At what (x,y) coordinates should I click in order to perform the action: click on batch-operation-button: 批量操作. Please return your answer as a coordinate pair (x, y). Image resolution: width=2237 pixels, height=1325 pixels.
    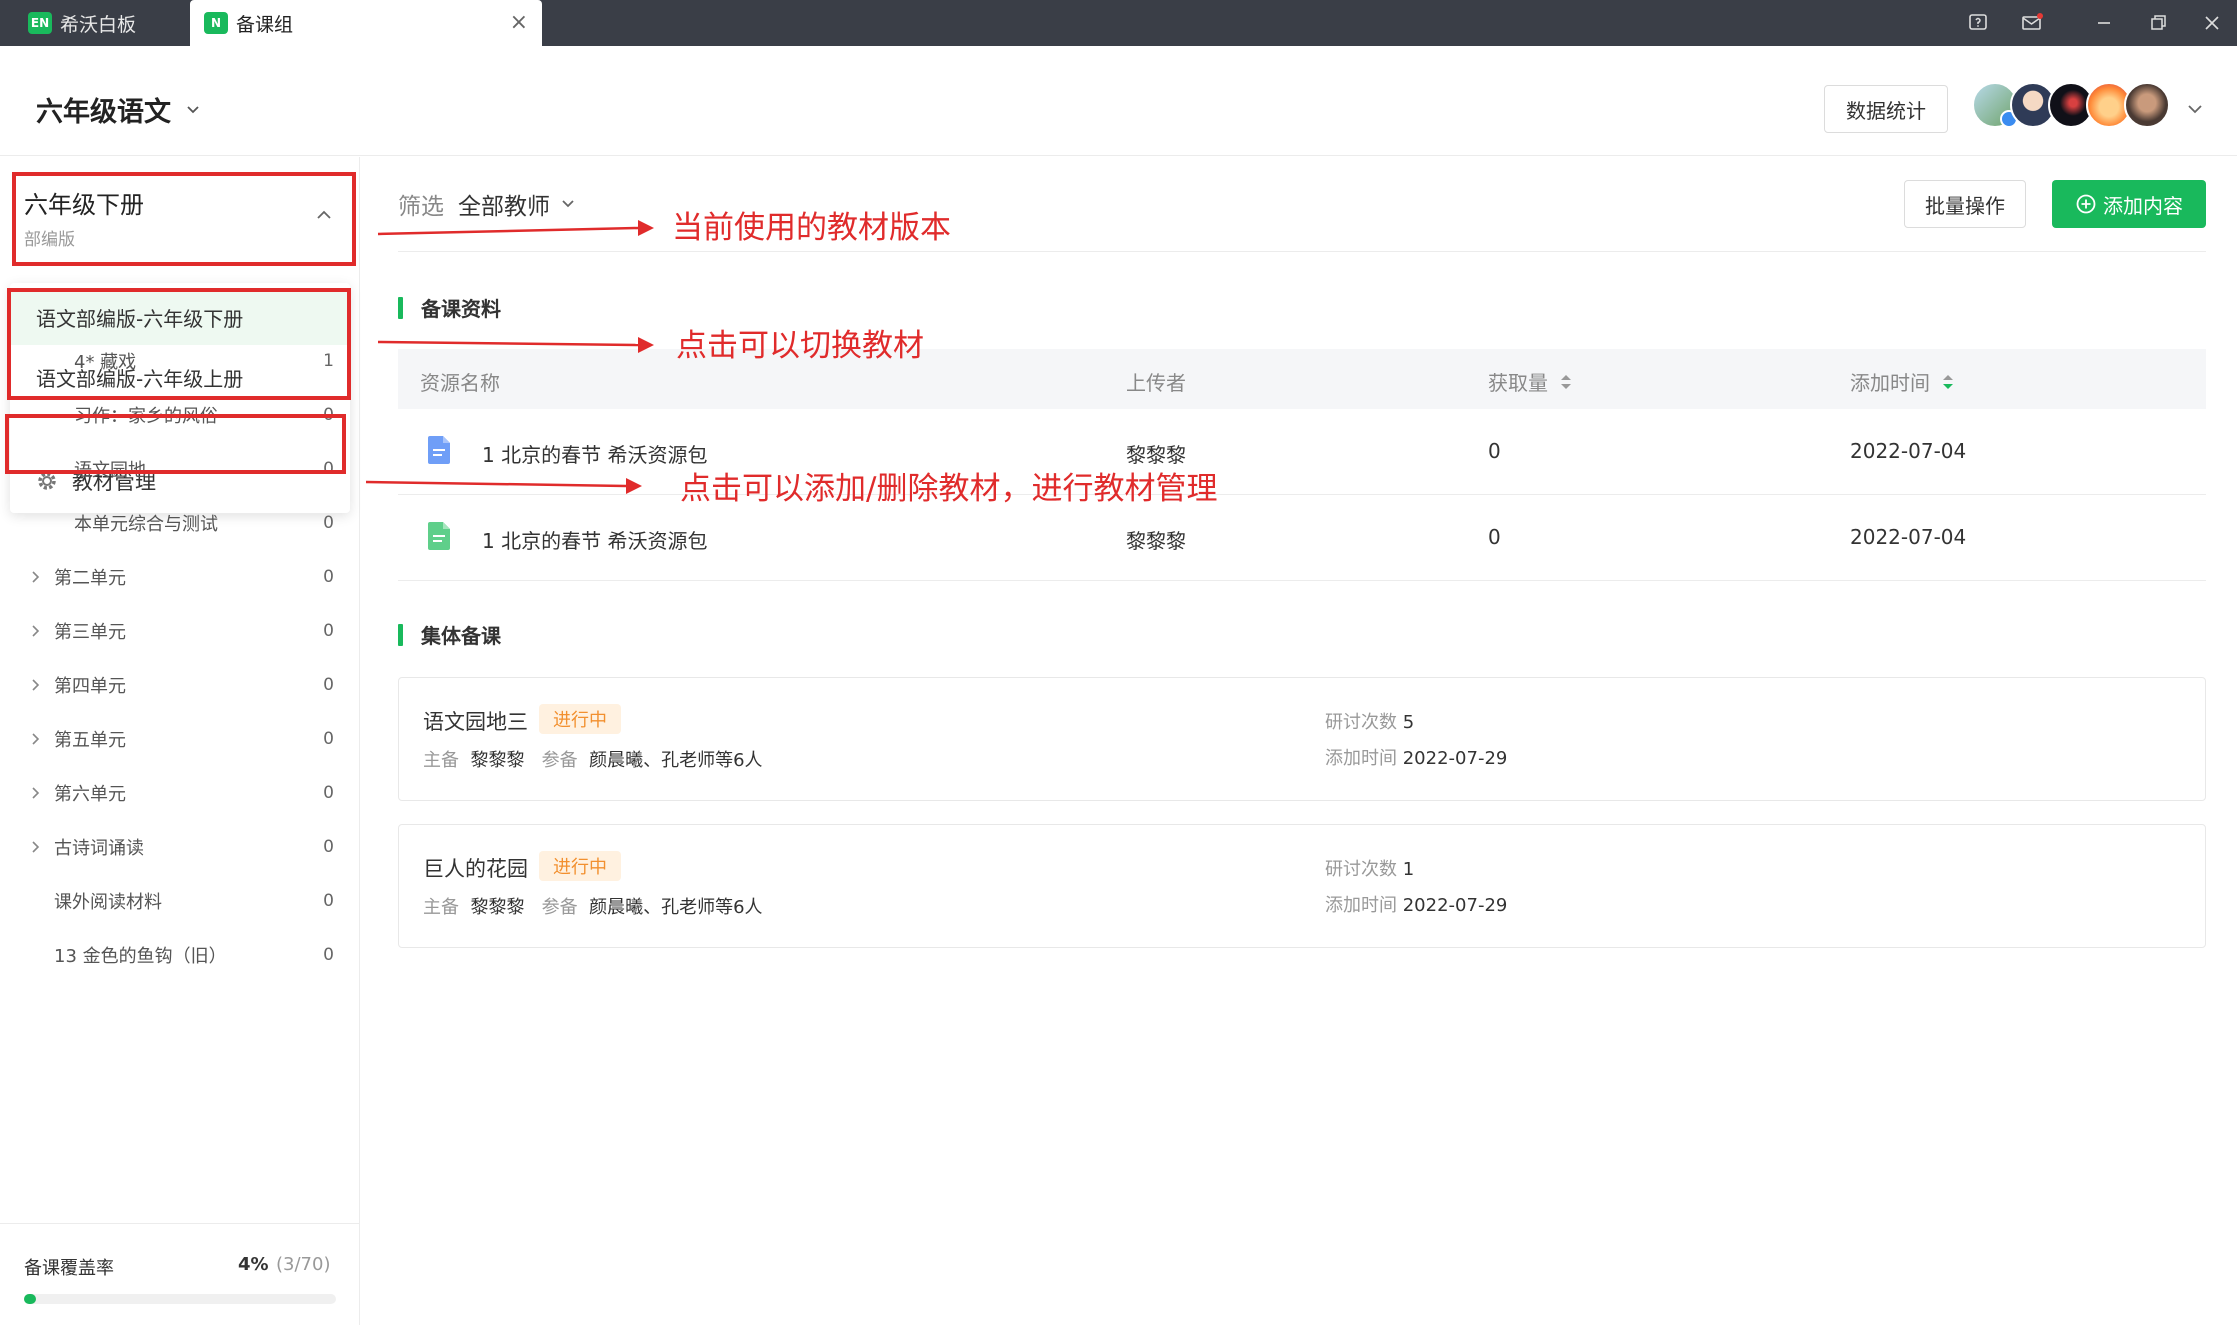
    Looking at the image, I should click on (1965, 204).